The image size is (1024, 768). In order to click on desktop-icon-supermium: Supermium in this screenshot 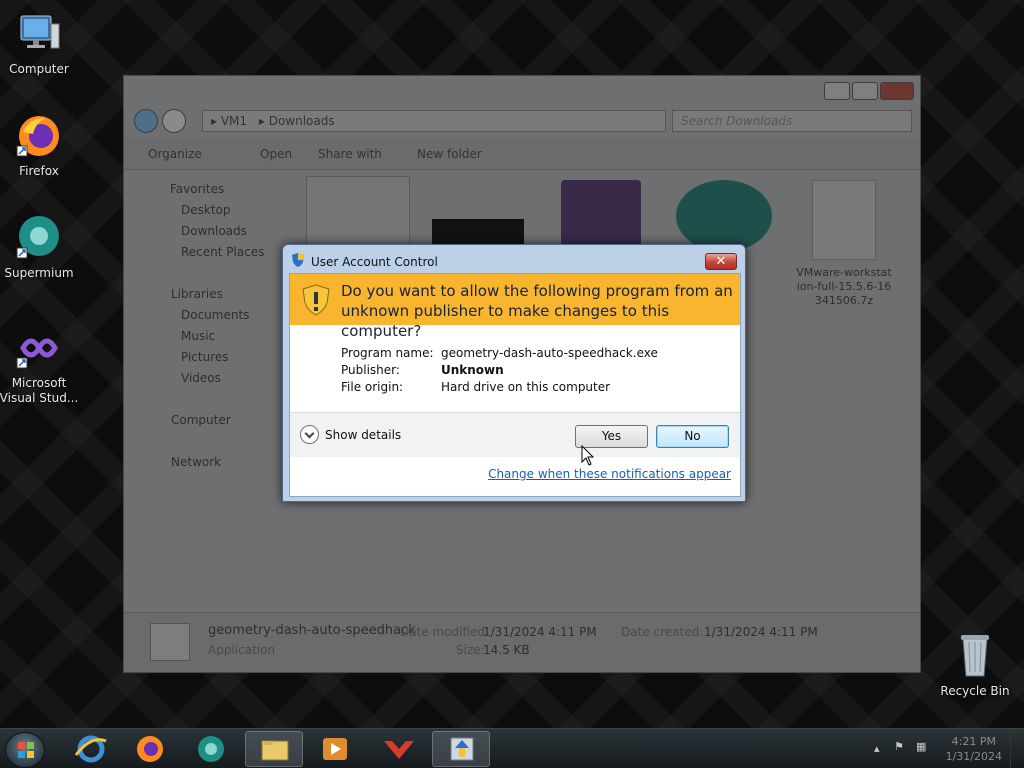, I will do `click(40, 247)`.